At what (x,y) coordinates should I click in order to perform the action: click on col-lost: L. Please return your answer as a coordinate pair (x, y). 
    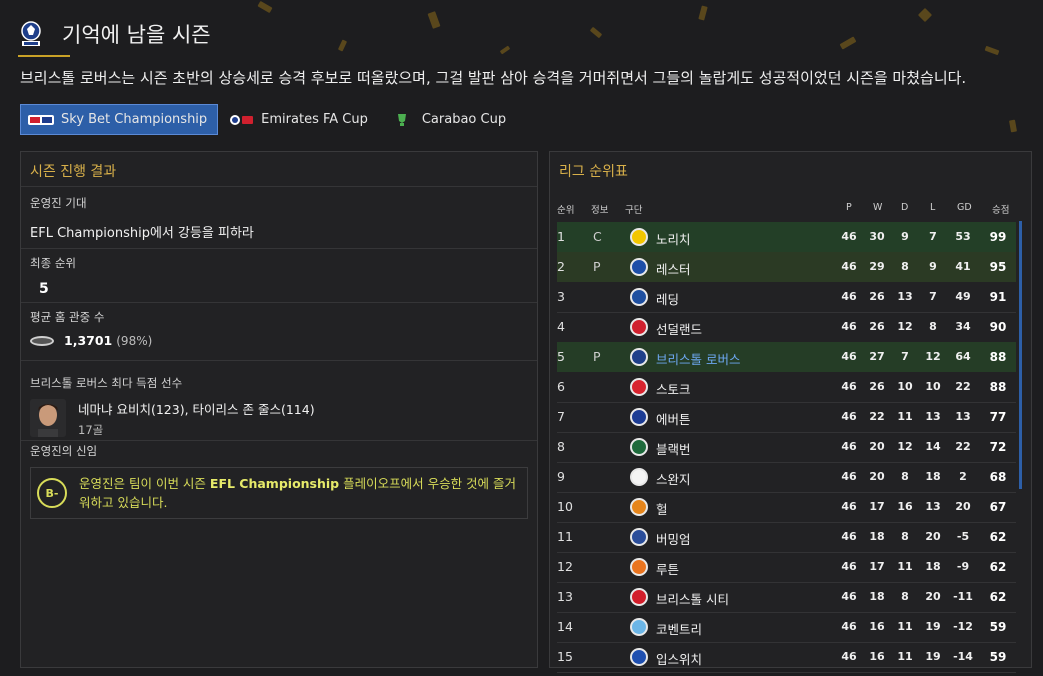
    Looking at the image, I should click on (932, 207).